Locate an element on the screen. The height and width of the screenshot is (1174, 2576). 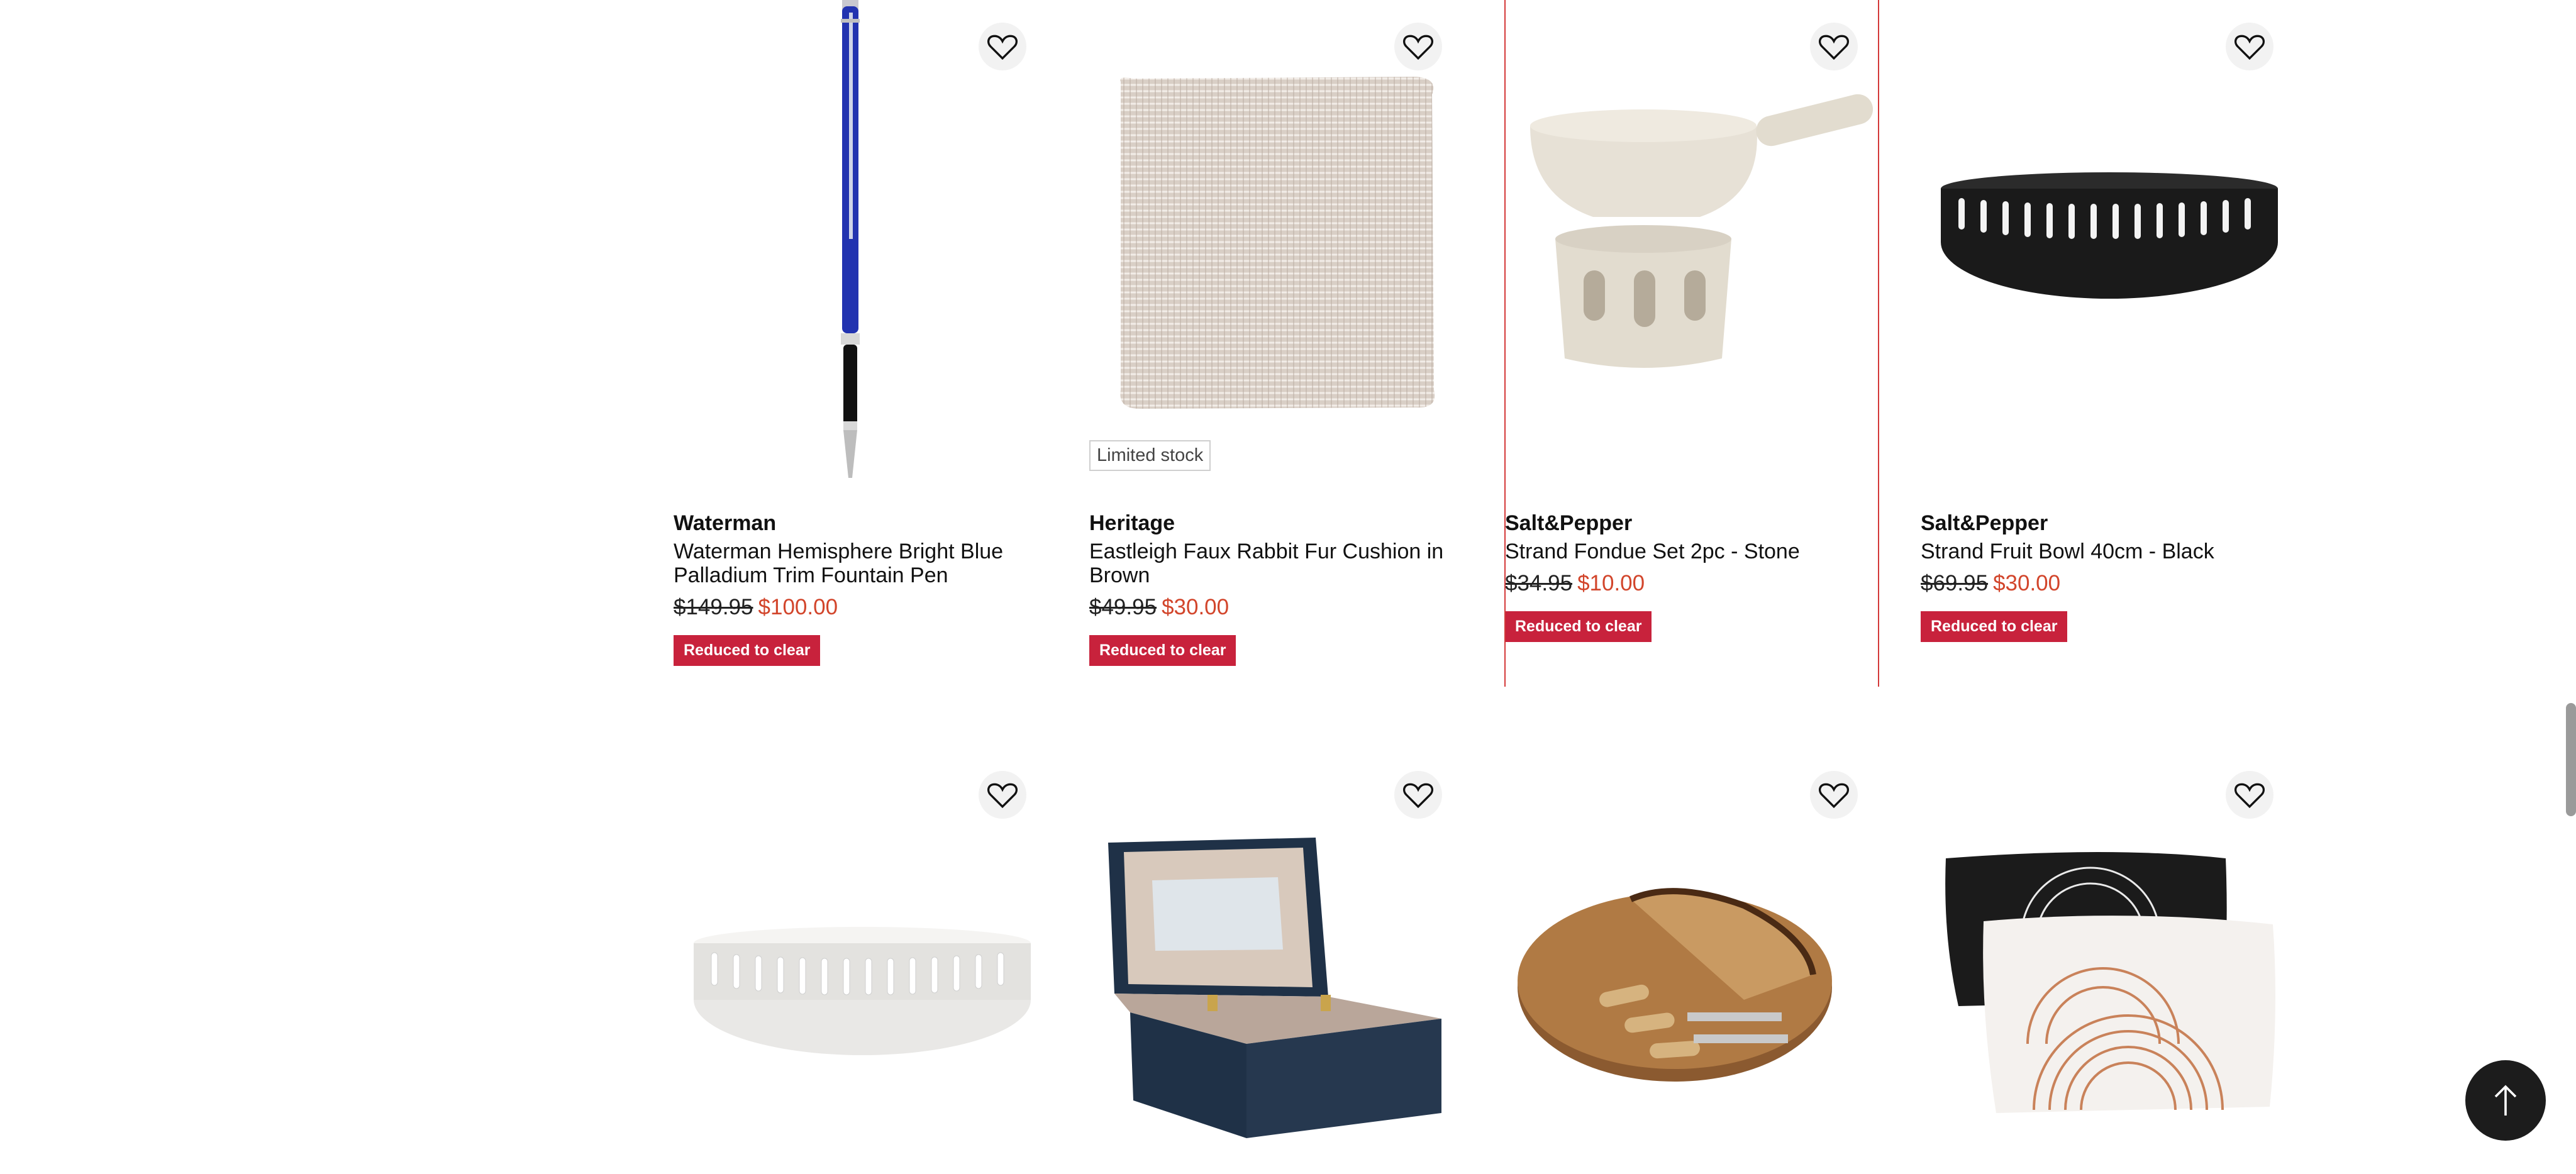
sale-price: $10.00 is located at coordinates (1611, 583).